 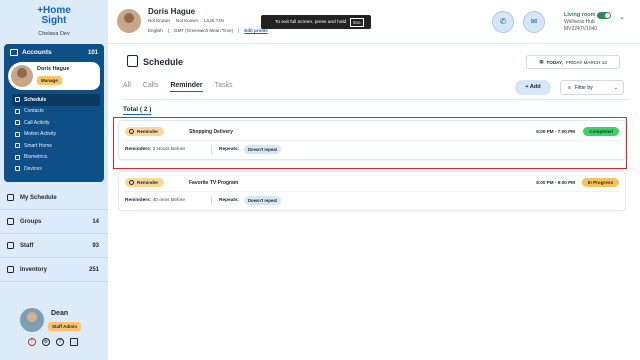 I want to click on nav-my-schedule: My Schedule, so click(x=54, y=198).